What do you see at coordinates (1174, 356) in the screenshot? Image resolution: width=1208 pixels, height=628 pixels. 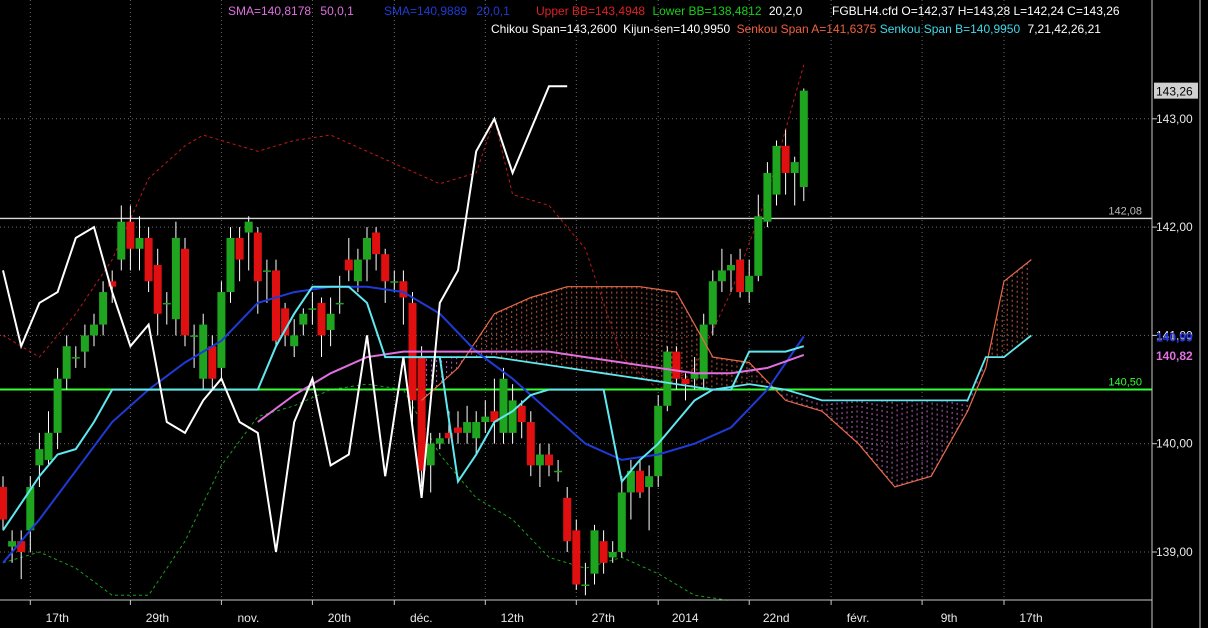 I see `price-tag-label: 140,82` at bounding box center [1174, 356].